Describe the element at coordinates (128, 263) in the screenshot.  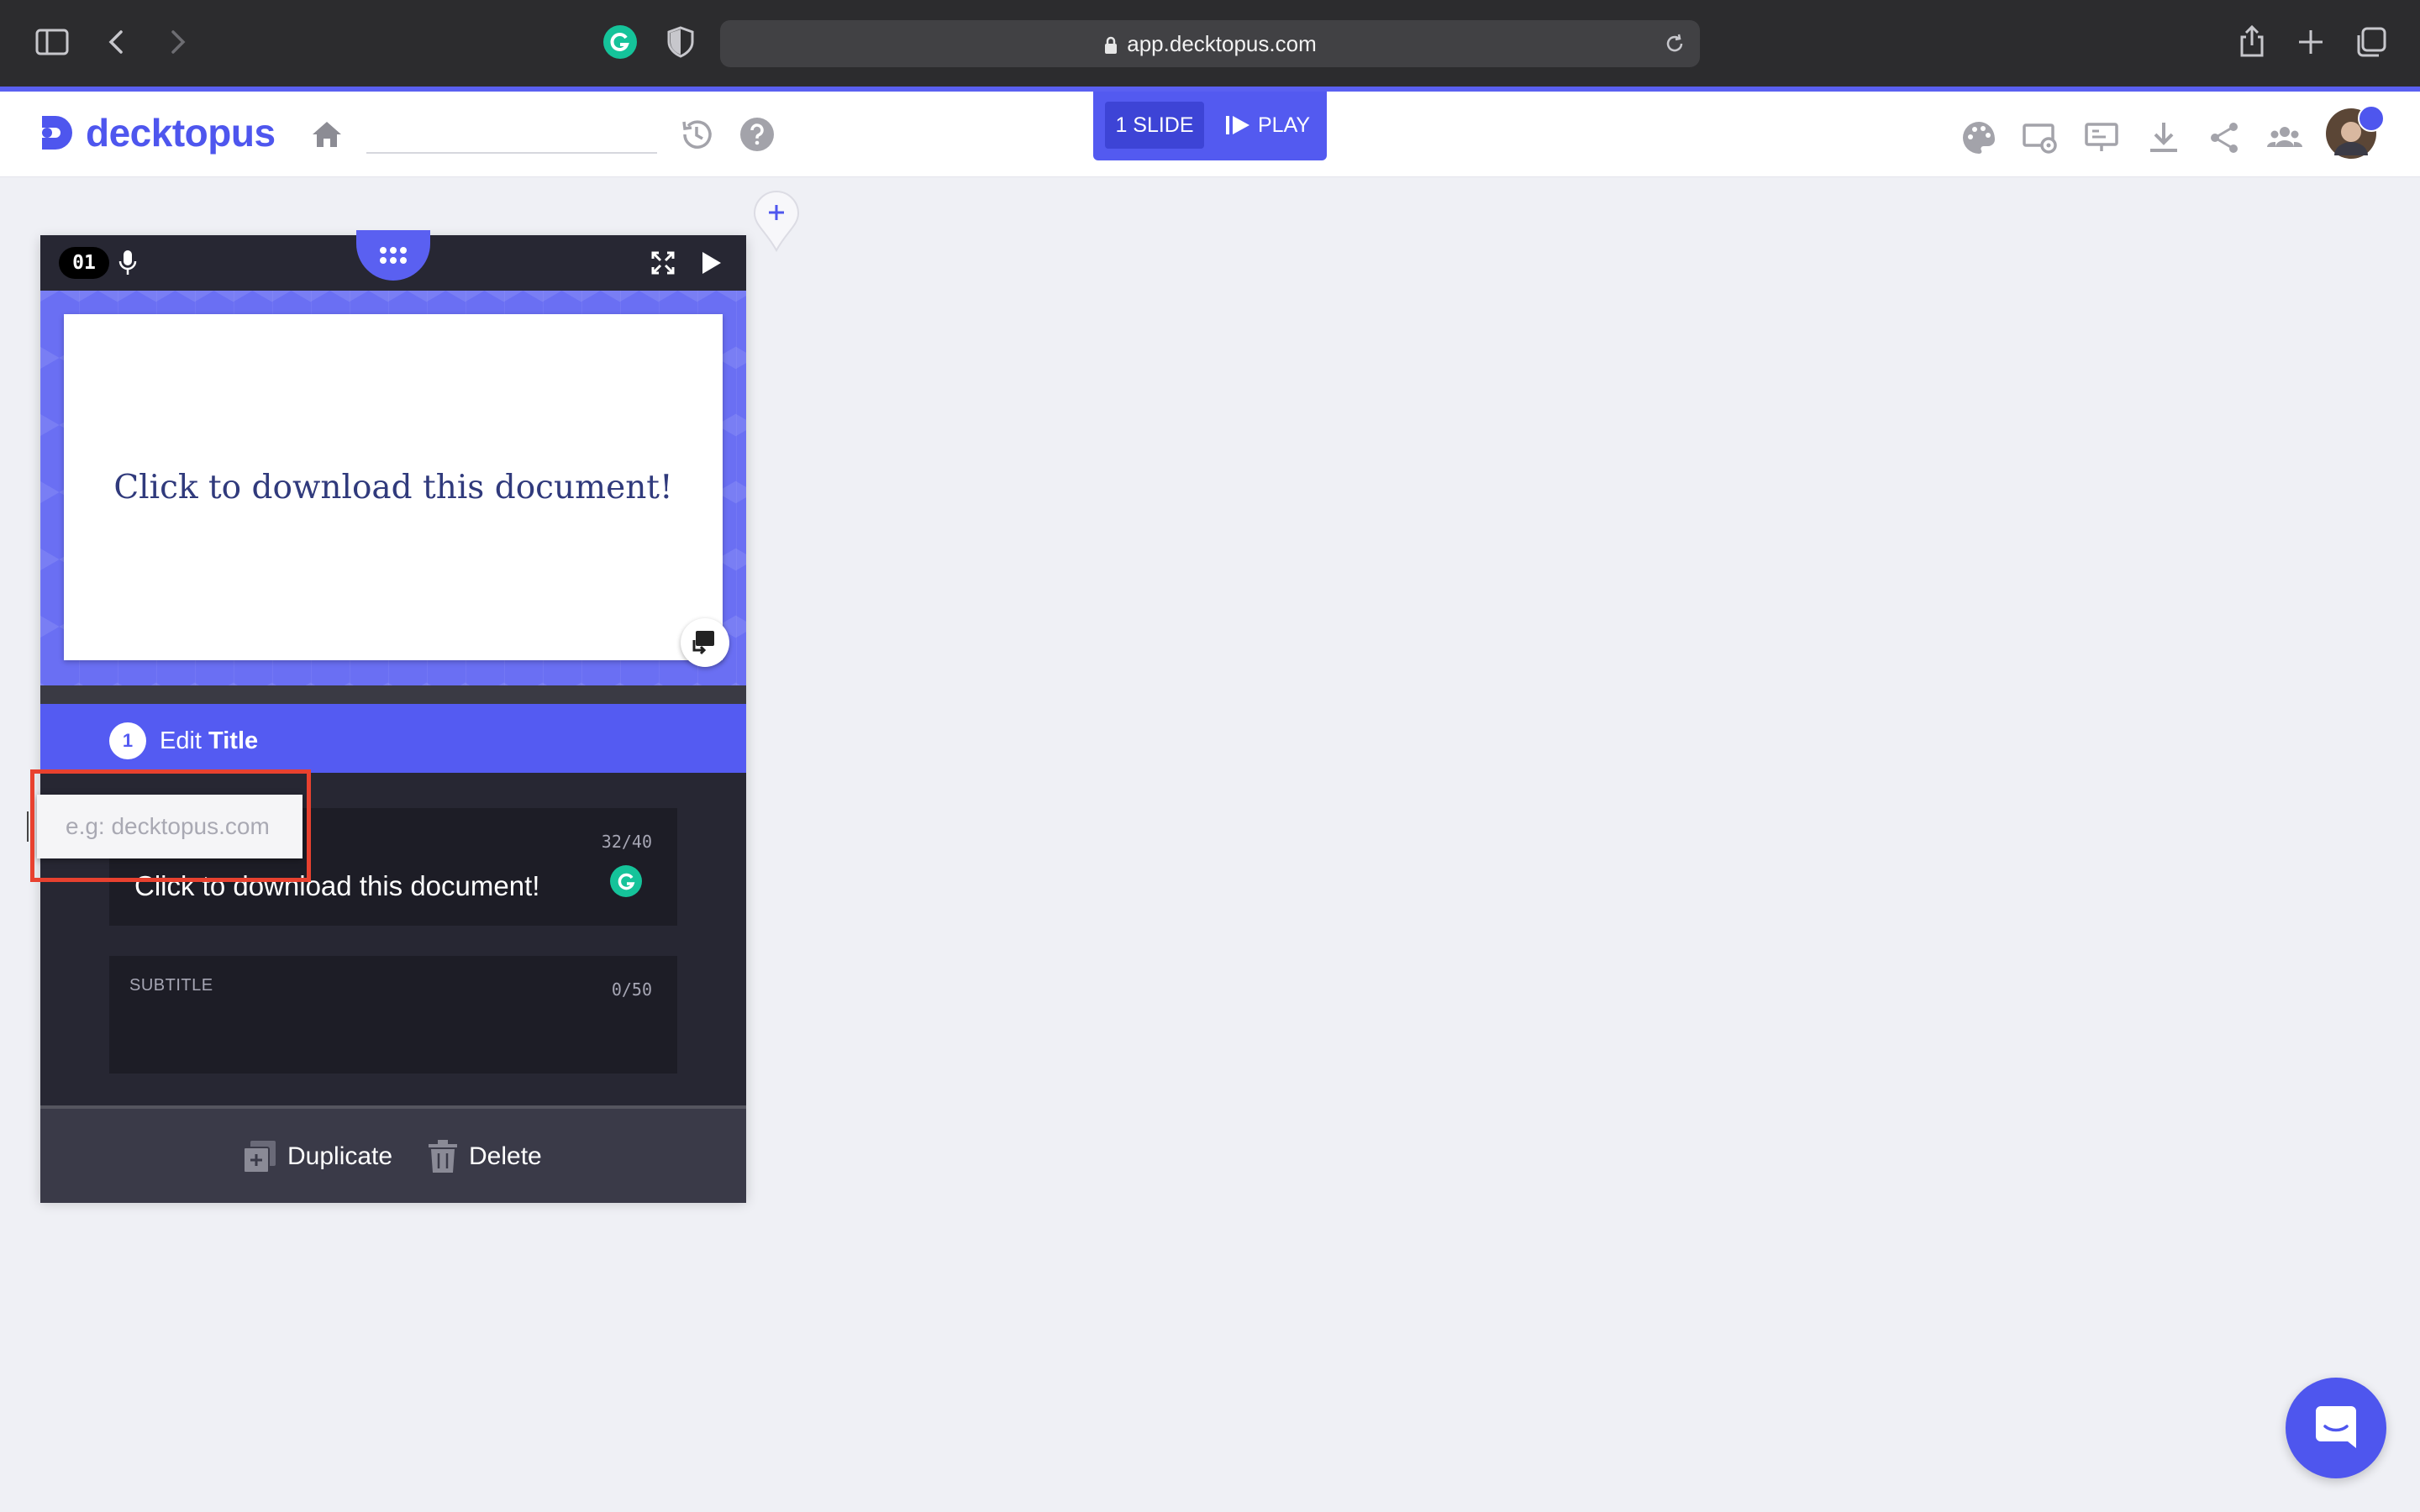
I see `voice-record-icon` at that location.